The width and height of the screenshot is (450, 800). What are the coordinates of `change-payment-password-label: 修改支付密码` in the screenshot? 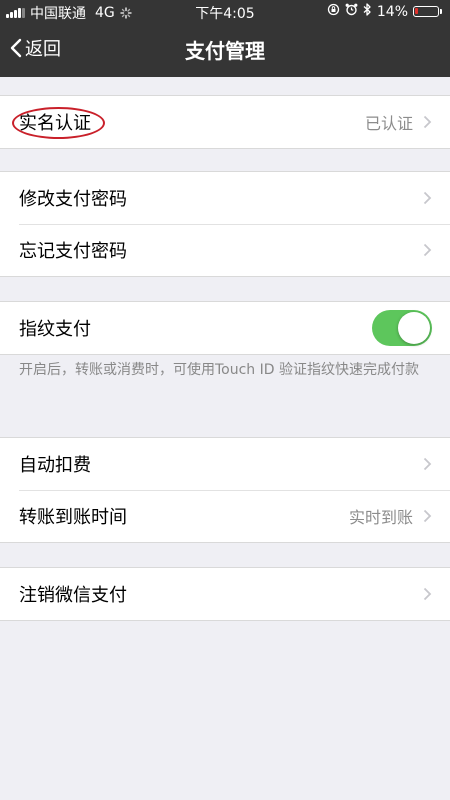 It's located at (73, 199).